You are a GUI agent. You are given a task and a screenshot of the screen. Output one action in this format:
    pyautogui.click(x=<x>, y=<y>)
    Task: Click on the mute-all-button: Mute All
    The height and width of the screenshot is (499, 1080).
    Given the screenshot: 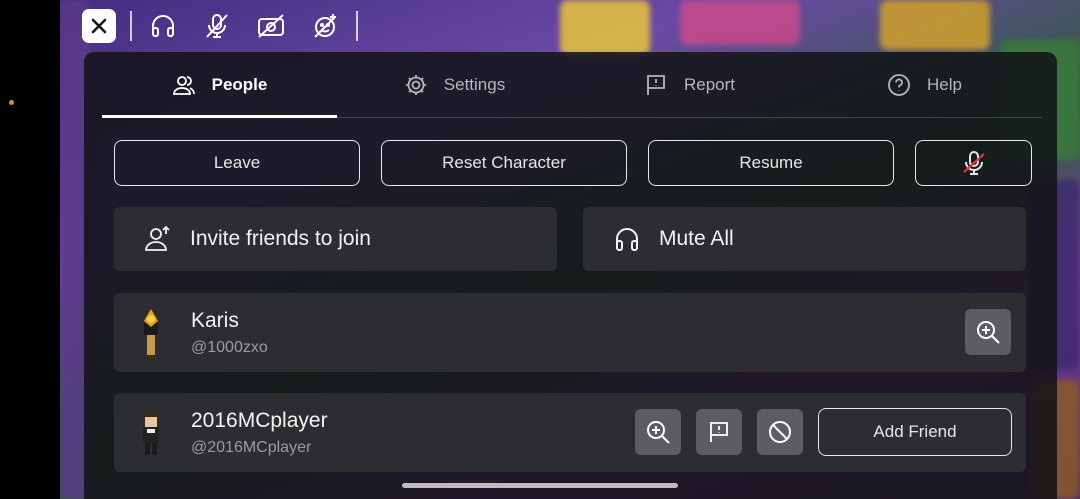 What is the action you would take?
    pyautogui.click(x=804, y=239)
    